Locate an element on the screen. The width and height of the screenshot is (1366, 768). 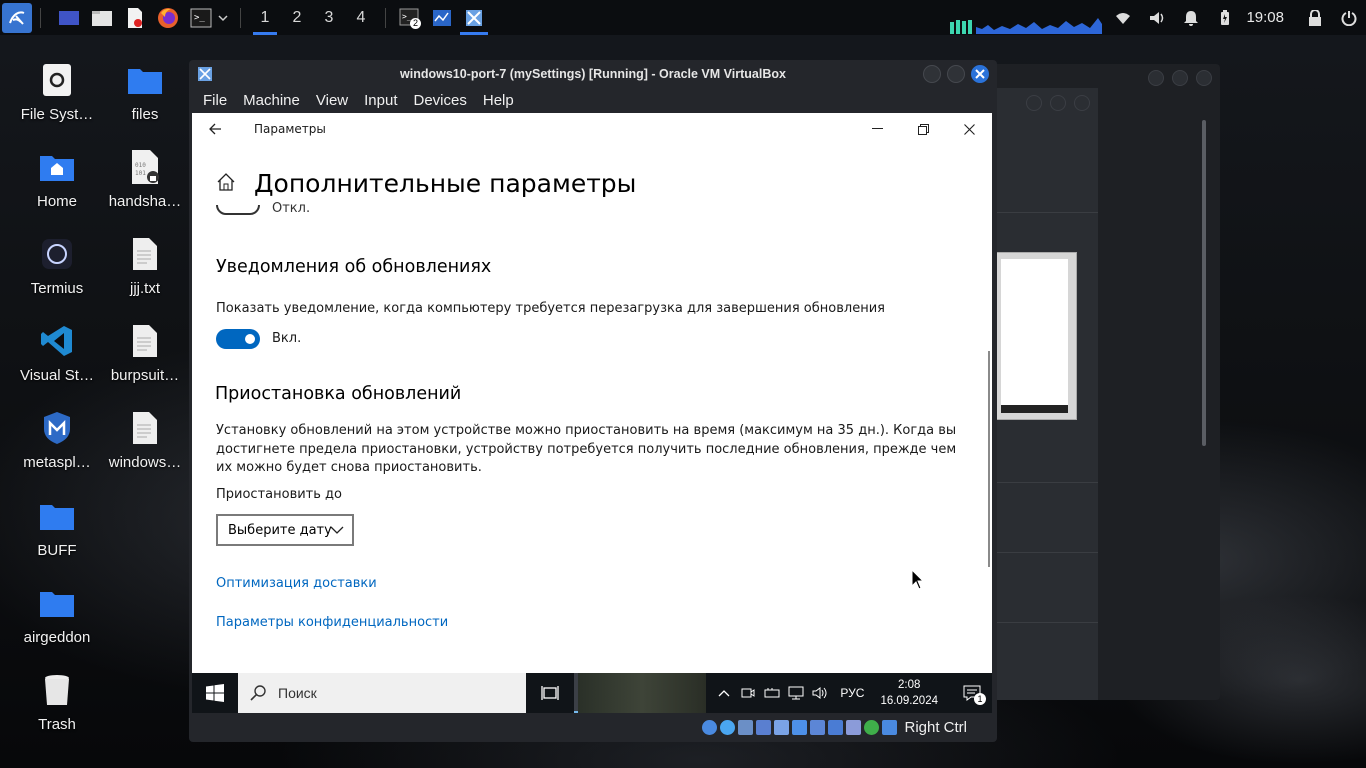
panel-clock: 19:08 is located at coordinates (1265, 17).